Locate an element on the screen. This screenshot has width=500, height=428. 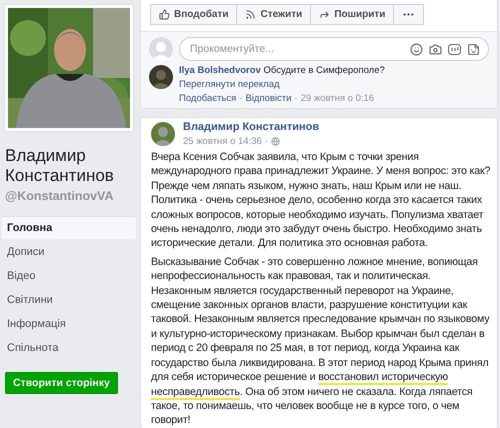
comment-action-link: Подобається is located at coordinates (207, 98).